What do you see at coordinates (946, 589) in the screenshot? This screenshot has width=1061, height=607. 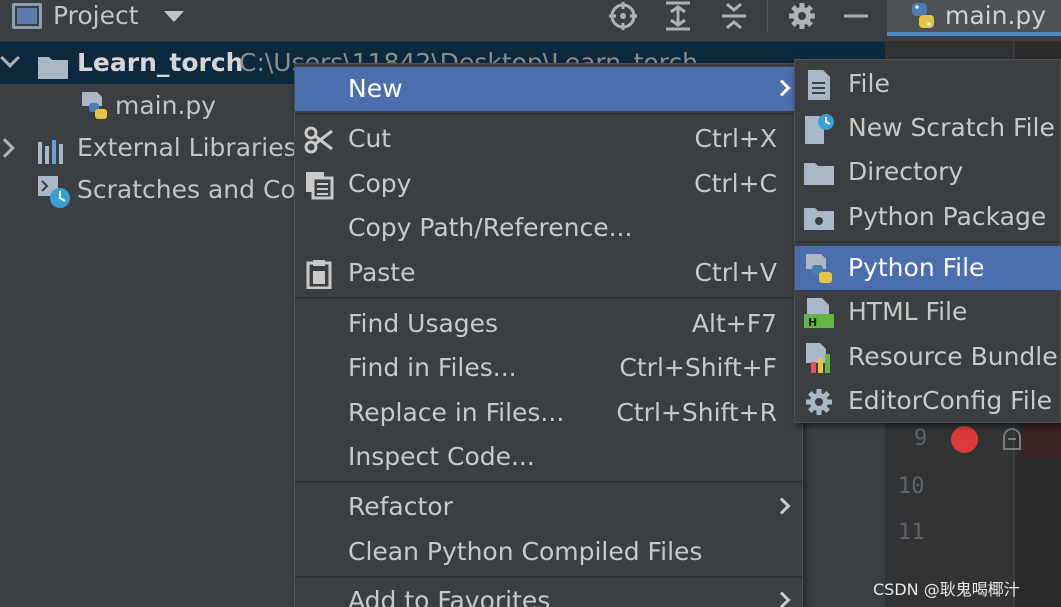 I see `watermark: CSDN @耿鬼喝椰汁` at bounding box center [946, 589].